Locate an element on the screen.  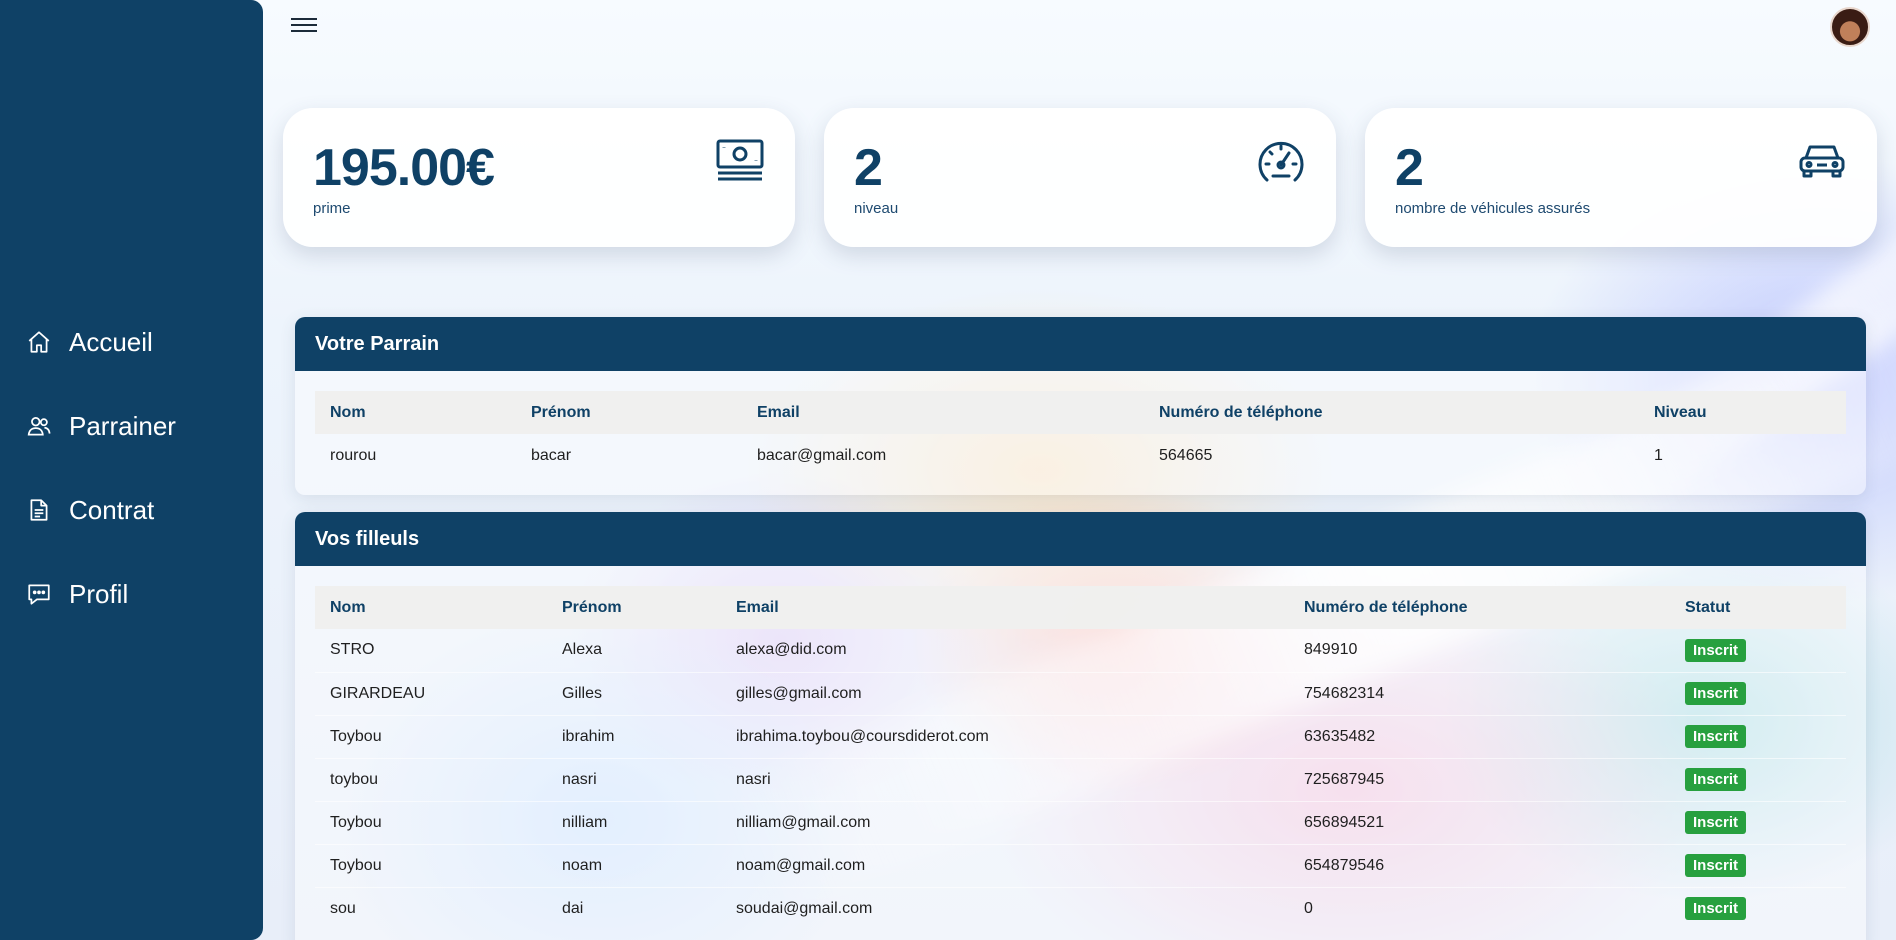
table-row: rourou bacar bacar@gmail.com 564665 1 is located at coordinates (1080, 455).